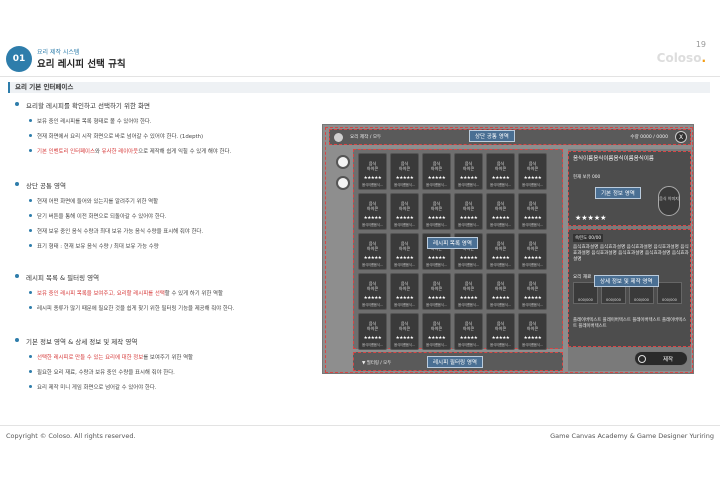  Describe the element at coordinates (164, 372) in the screenshot. I see `bullet-item: 필요한 요리 재료, 수량과 보유 중인 수량을 표시해 줘야 한다.` at that location.